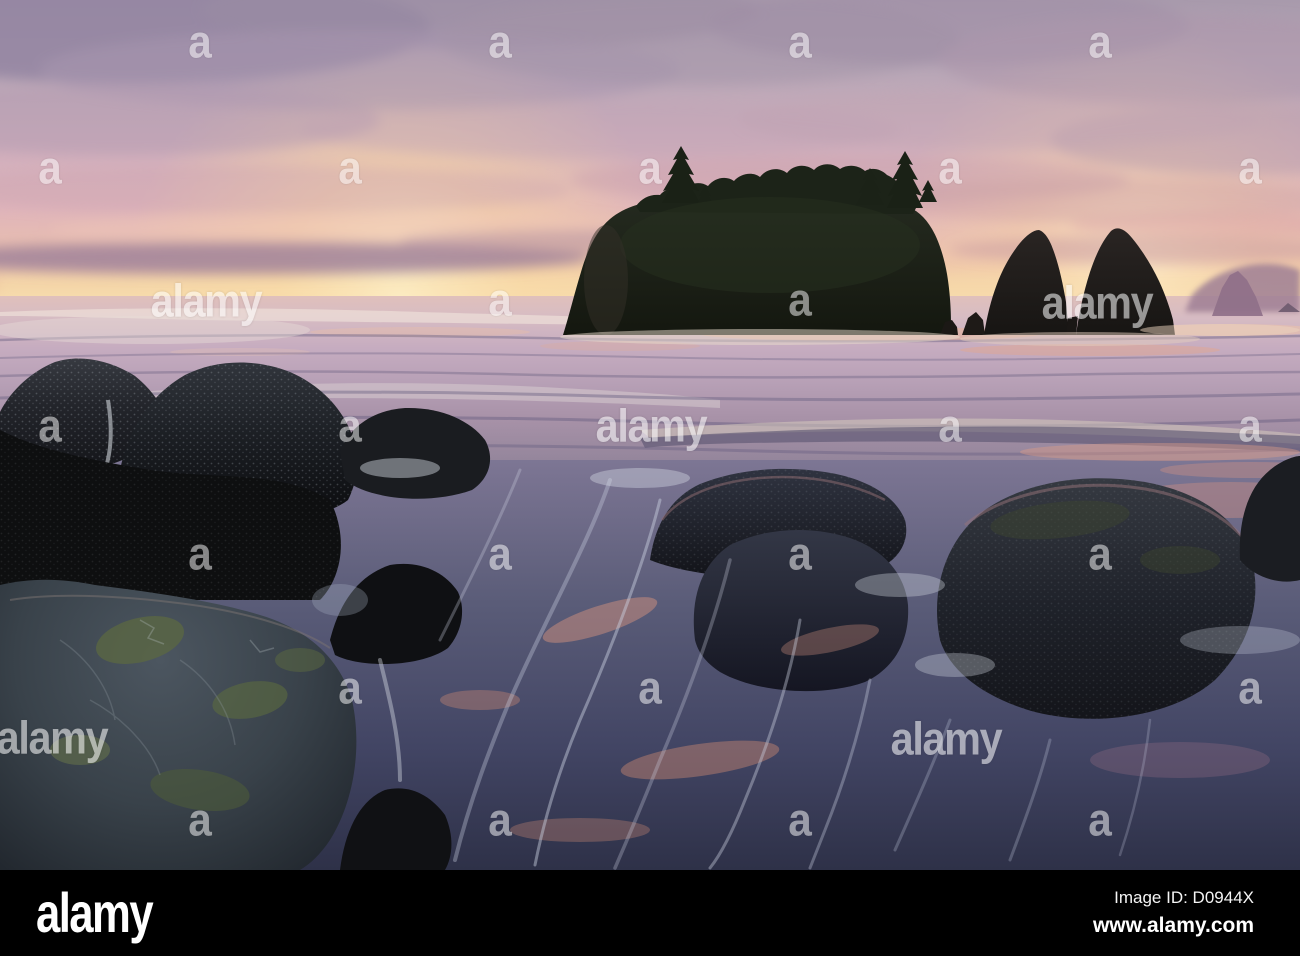 The height and width of the screenshot is (956, 1300). Describe the element at coordinates (650, 913) in the screenshot. I see `credit-bar: alamy Image ID: D0944X www.alamy.com` at that location.